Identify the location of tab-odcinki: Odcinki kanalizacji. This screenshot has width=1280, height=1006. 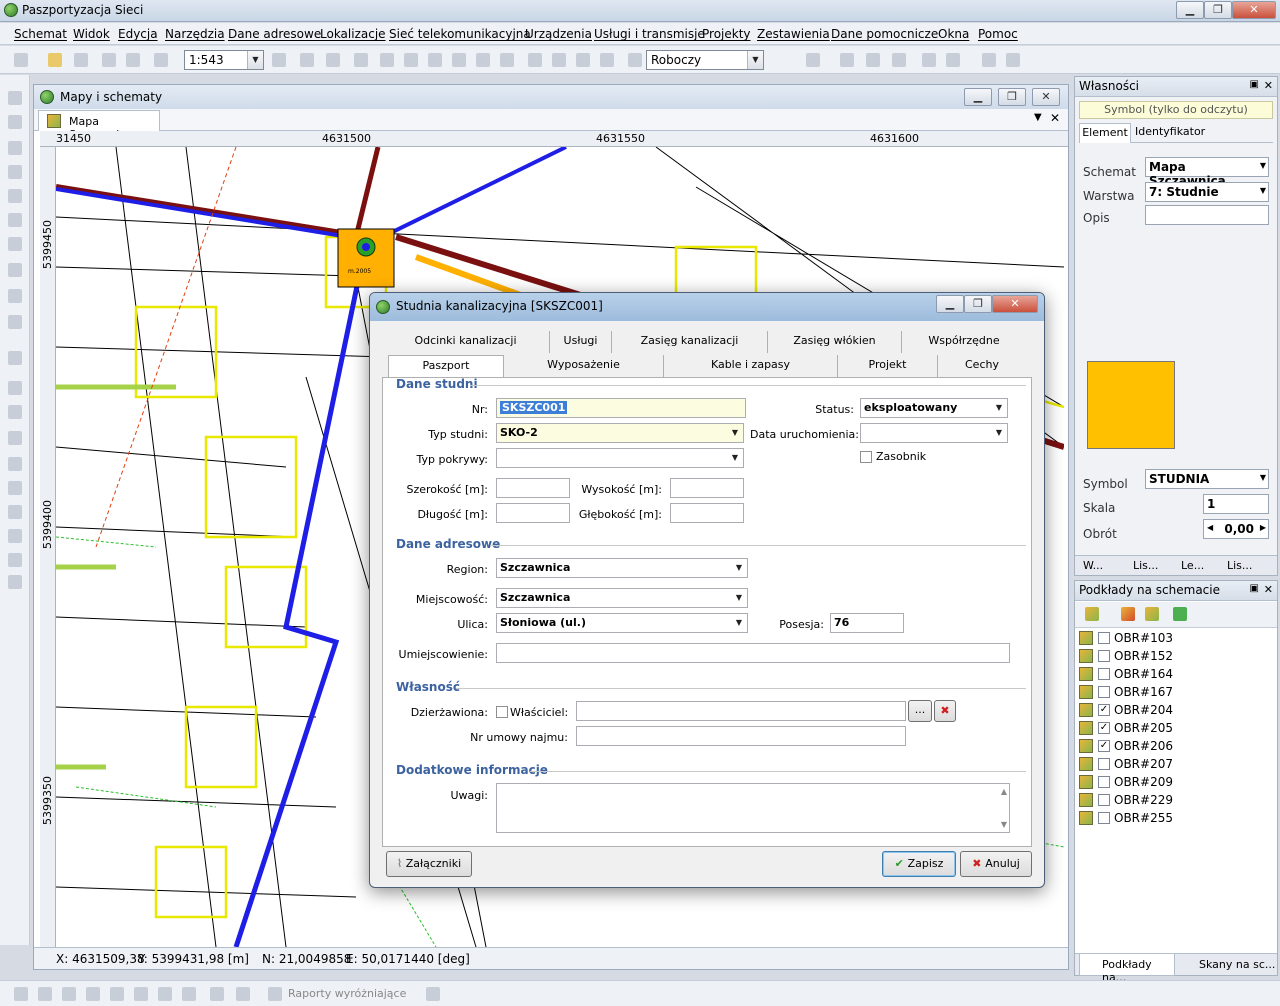
(466, 342).